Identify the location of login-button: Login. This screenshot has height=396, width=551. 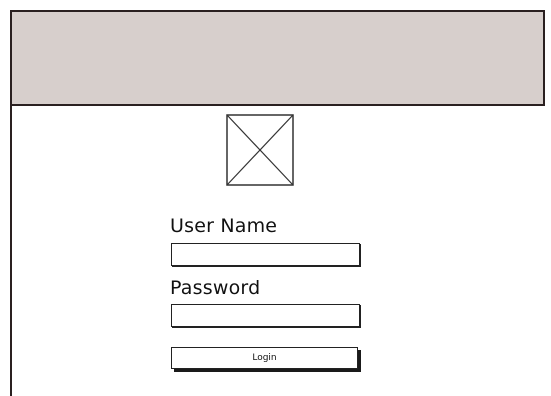
(264, 358).